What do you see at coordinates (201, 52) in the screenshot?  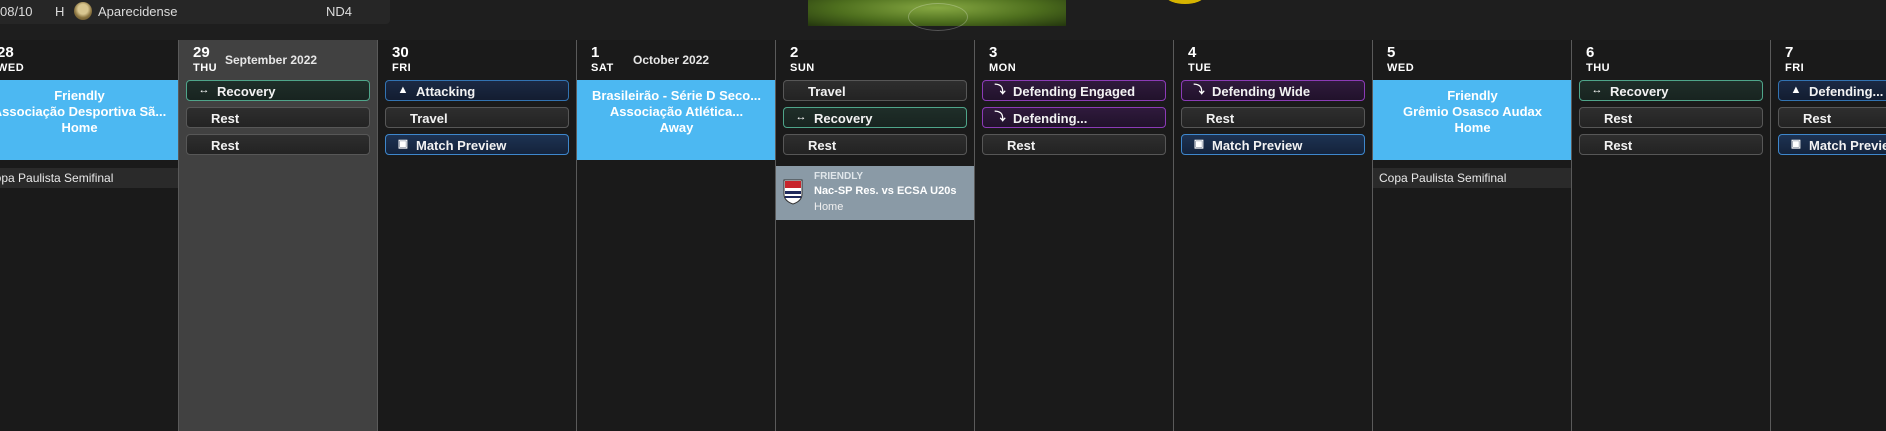 I see `day-number: 29` at bounding box center [201, 52].